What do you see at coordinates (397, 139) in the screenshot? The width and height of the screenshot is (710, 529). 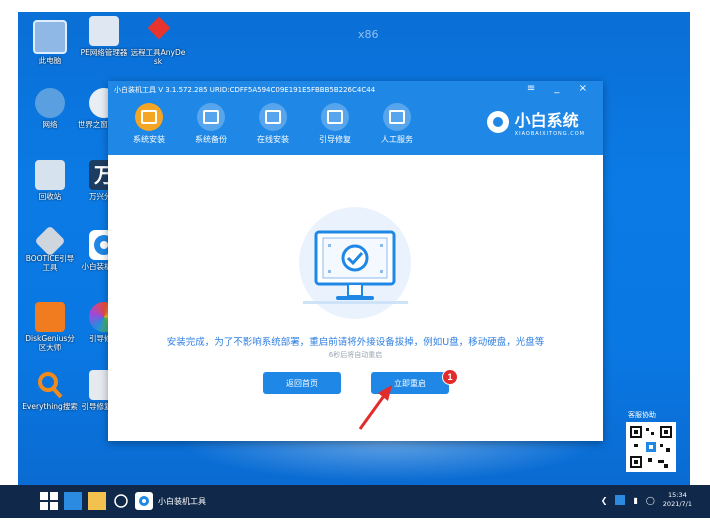 I see `tab-label: 人工服务` at bounding box center [397, 139].